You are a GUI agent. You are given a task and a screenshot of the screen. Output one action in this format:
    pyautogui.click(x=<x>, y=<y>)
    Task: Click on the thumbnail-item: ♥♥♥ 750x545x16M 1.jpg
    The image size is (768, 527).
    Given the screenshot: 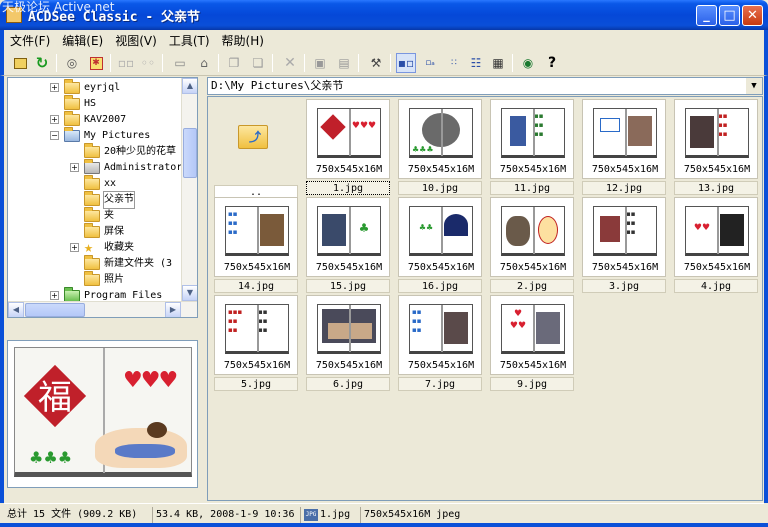 What is the action you would take?
    pyautogui.click(x=348, y=147)
    